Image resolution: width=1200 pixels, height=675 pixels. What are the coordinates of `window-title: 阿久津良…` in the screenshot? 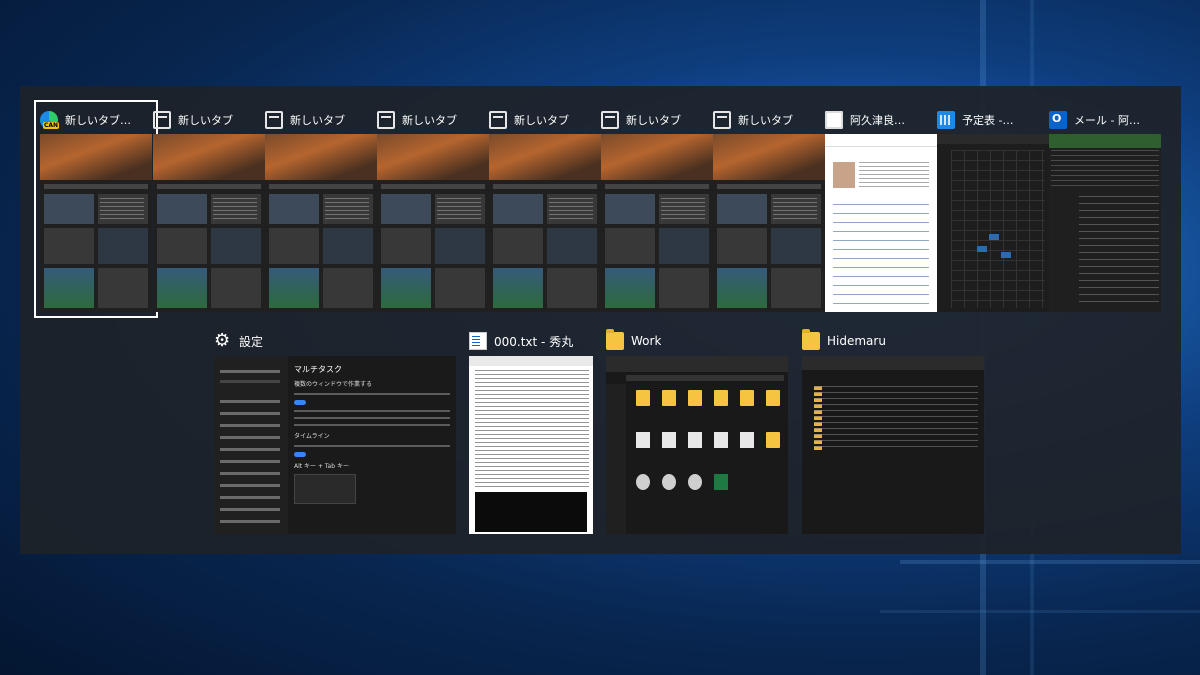 It's located at (877, 120).